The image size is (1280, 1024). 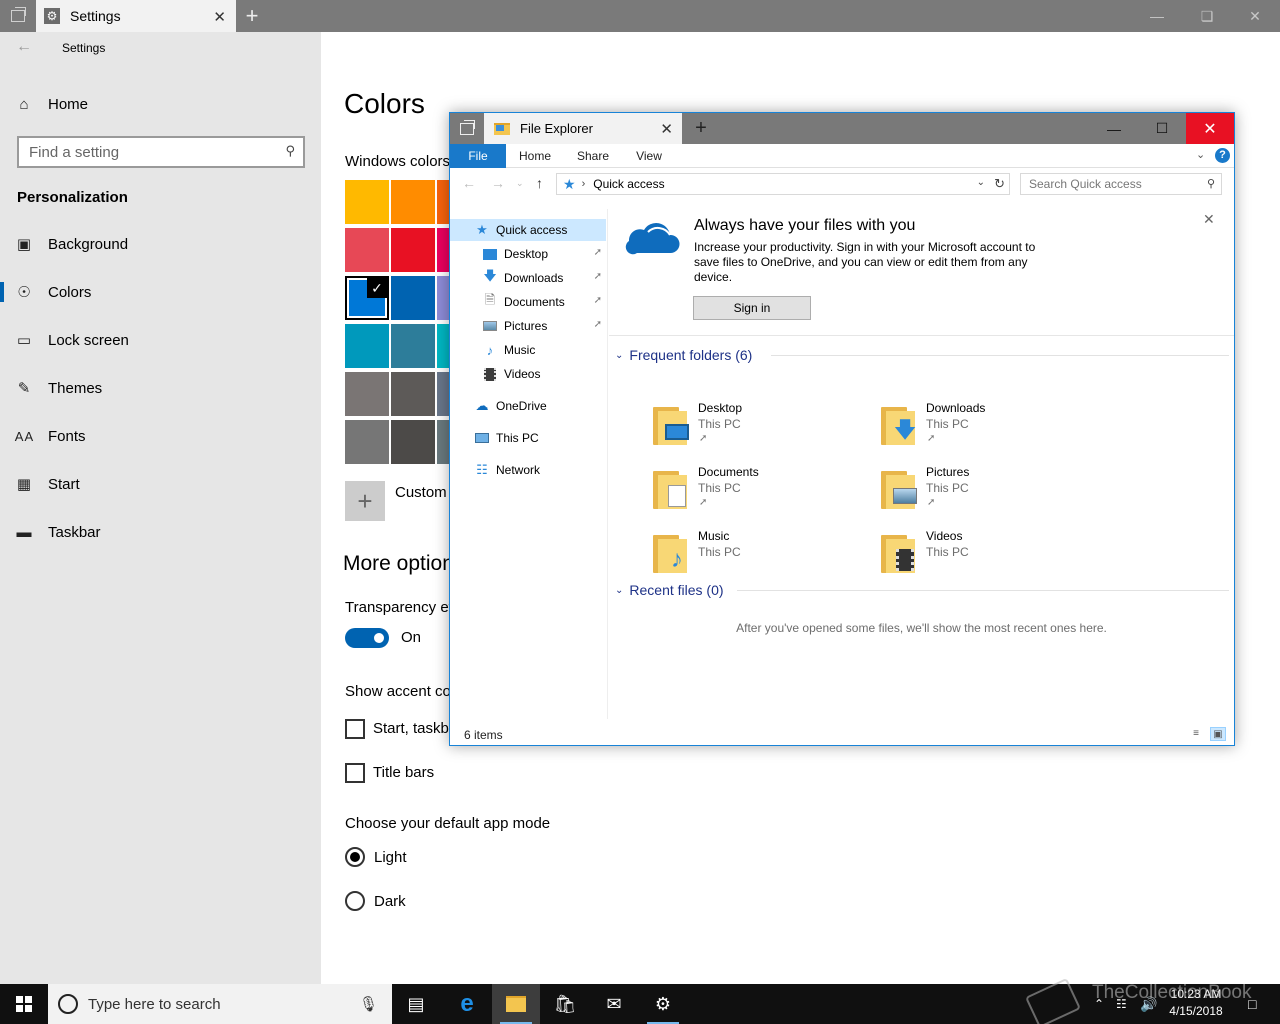 I want to click on nav-home: ⌂ Home, so click(x=160, y=104).